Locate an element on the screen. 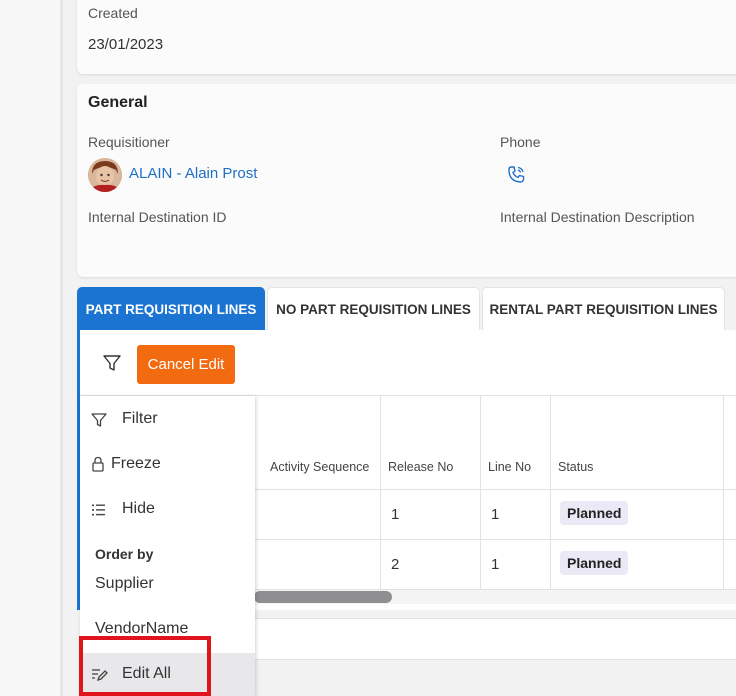 Image resolution: width=736 pixels, height=696 pixels. menu-item-freeze: Freeze is located at coordinates (167, 464).